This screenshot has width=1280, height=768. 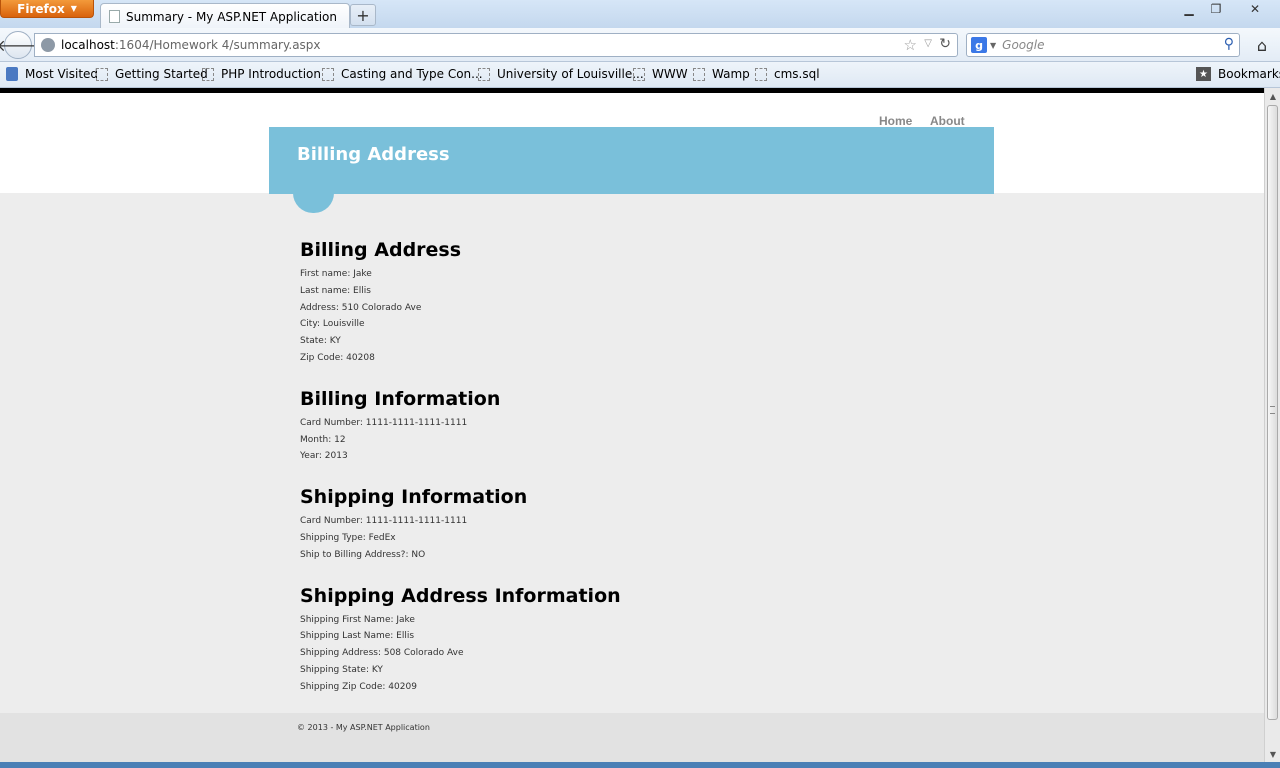 I want to click on url-host: localhost, so click(x=88, y=45).